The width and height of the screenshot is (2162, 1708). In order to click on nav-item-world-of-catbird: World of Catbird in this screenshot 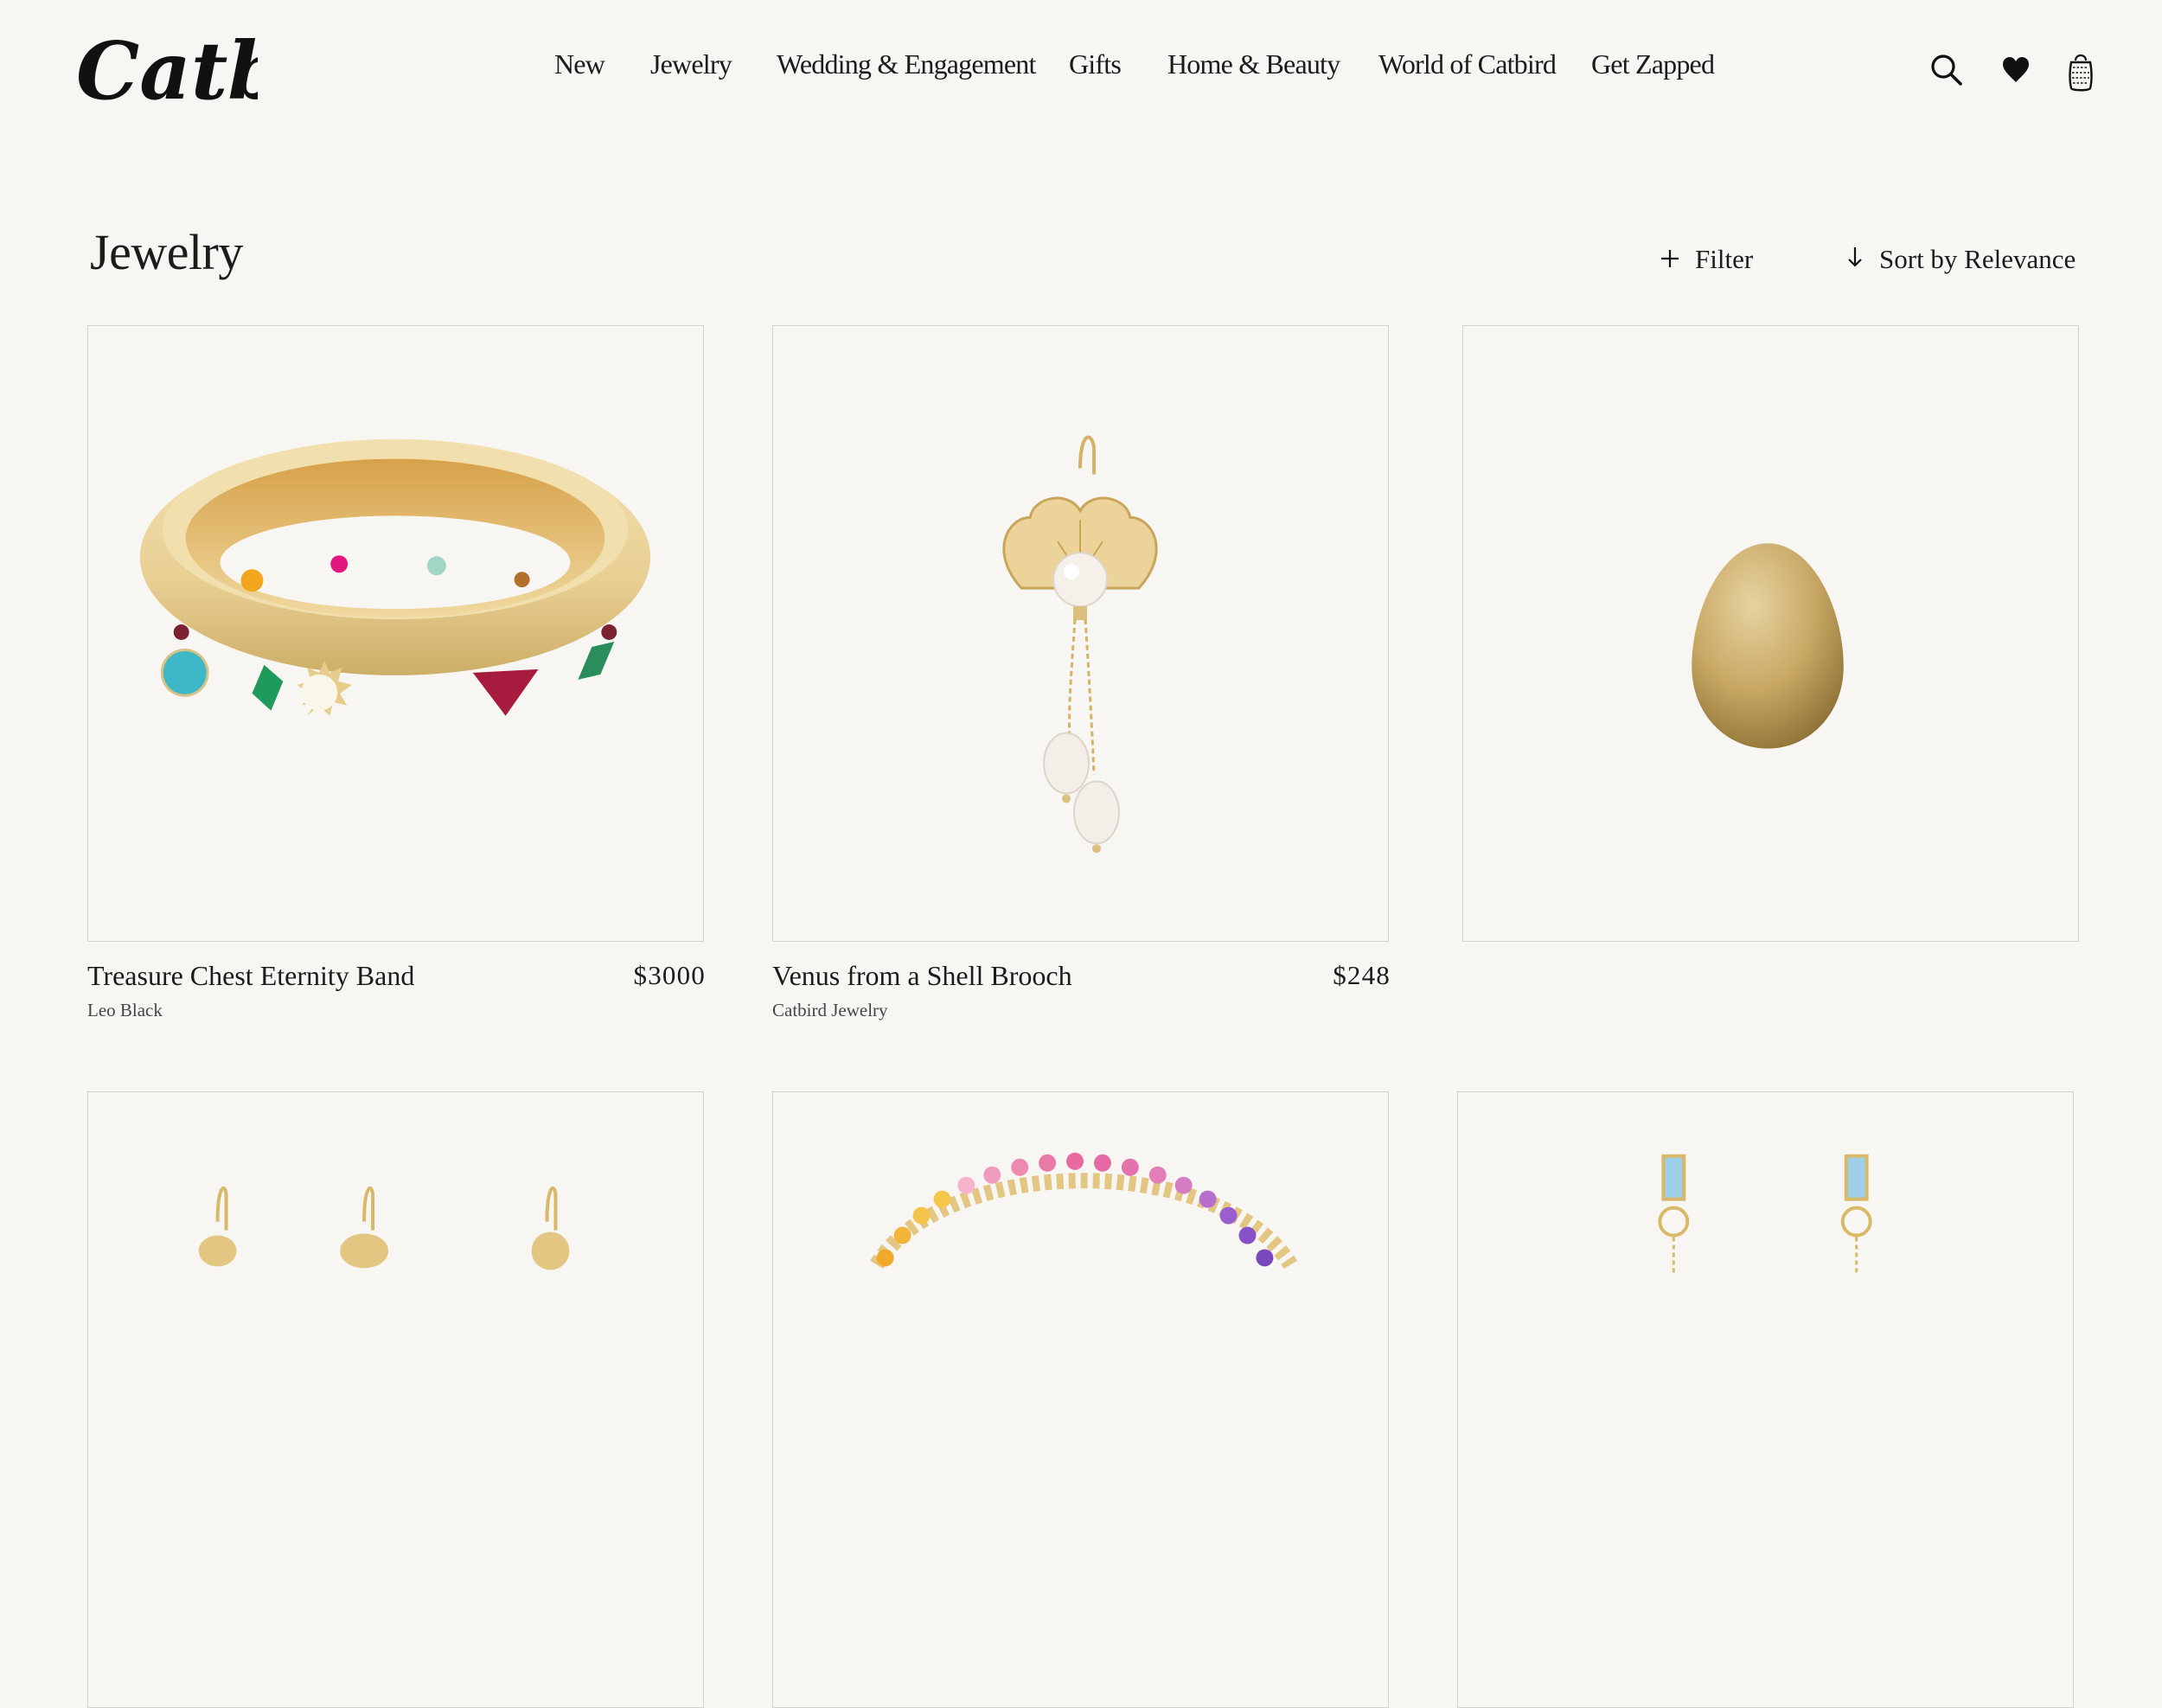, I will do `click(1467, 64)`.